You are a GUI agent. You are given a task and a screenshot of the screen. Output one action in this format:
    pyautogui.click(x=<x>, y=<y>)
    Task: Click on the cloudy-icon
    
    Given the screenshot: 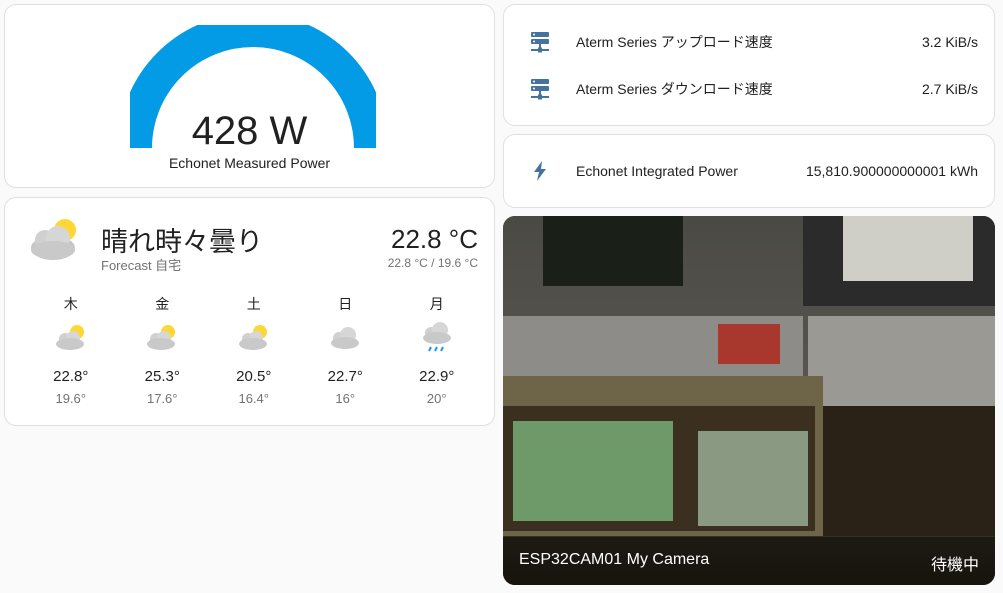 What is the action you would take?
    pyautogui.click(x=345, y=338)
    